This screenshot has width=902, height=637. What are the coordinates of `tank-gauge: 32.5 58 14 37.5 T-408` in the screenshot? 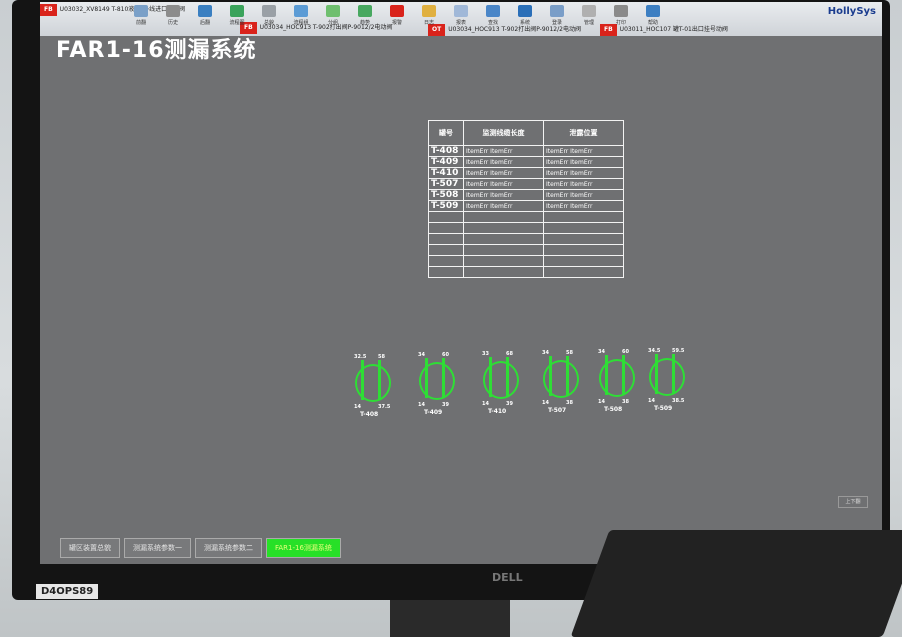 It's located at (373, 388).